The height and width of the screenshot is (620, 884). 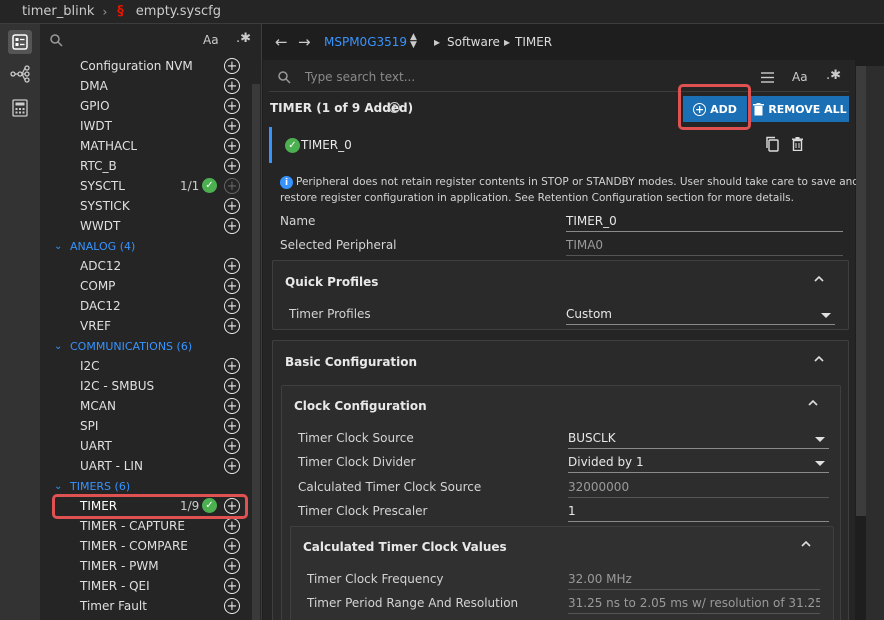 What do you see at coordinates (700, 316) in the screenshot?
I see `timer-profiles-dropdown: Custom` at bounding box center [700, 316].